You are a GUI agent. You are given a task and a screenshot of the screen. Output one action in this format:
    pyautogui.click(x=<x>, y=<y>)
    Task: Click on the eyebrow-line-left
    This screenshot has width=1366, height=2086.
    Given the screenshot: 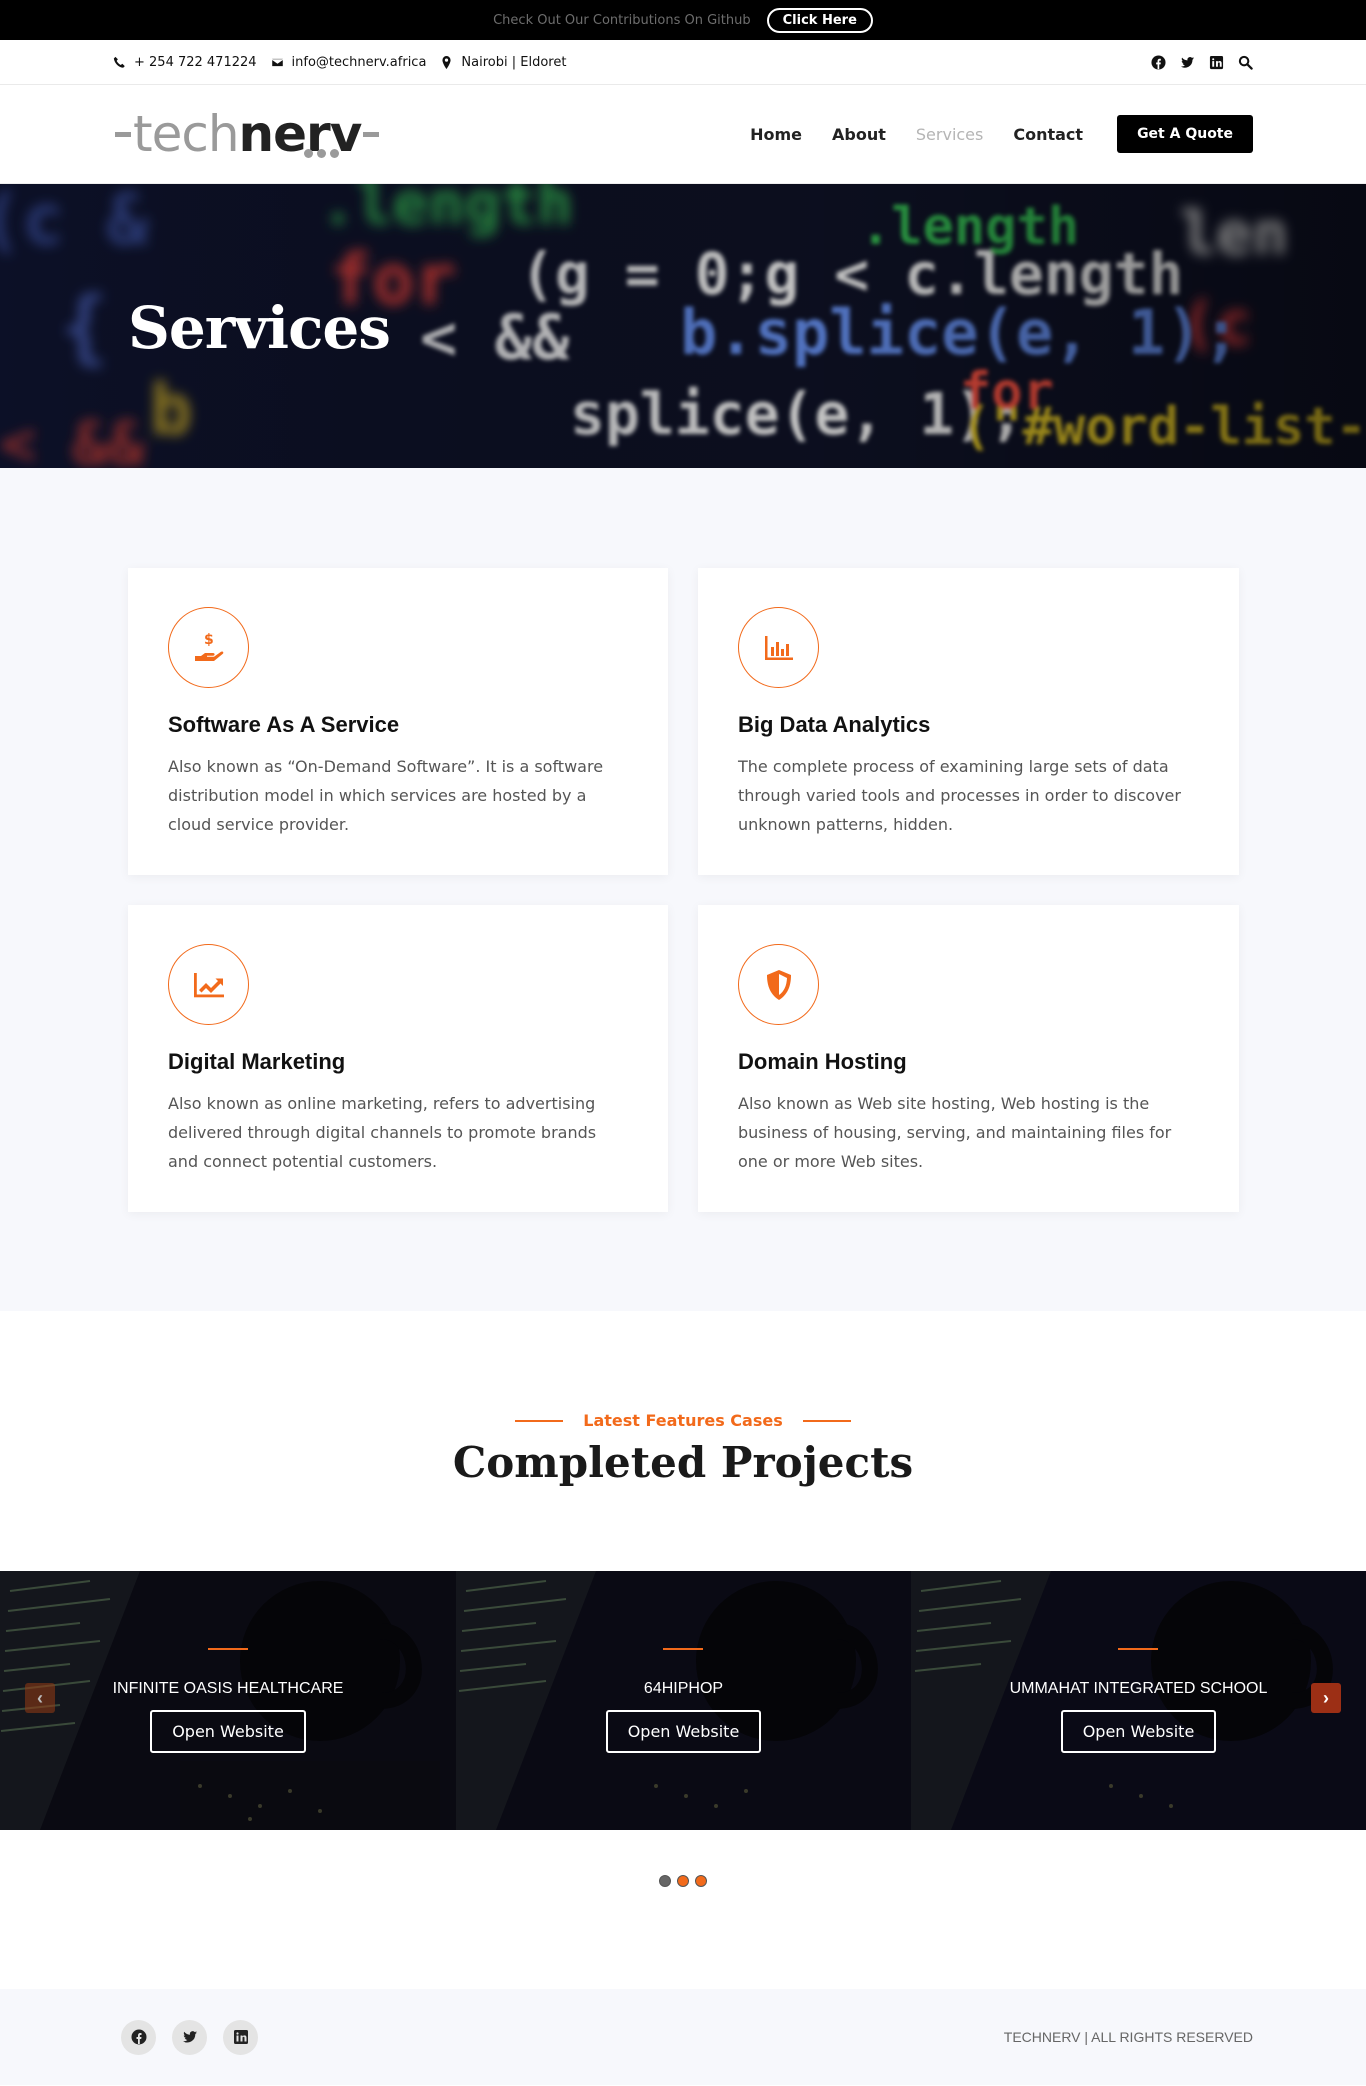 What is the action you would take?
    pyautogui.click(x=539, y=1420)
    